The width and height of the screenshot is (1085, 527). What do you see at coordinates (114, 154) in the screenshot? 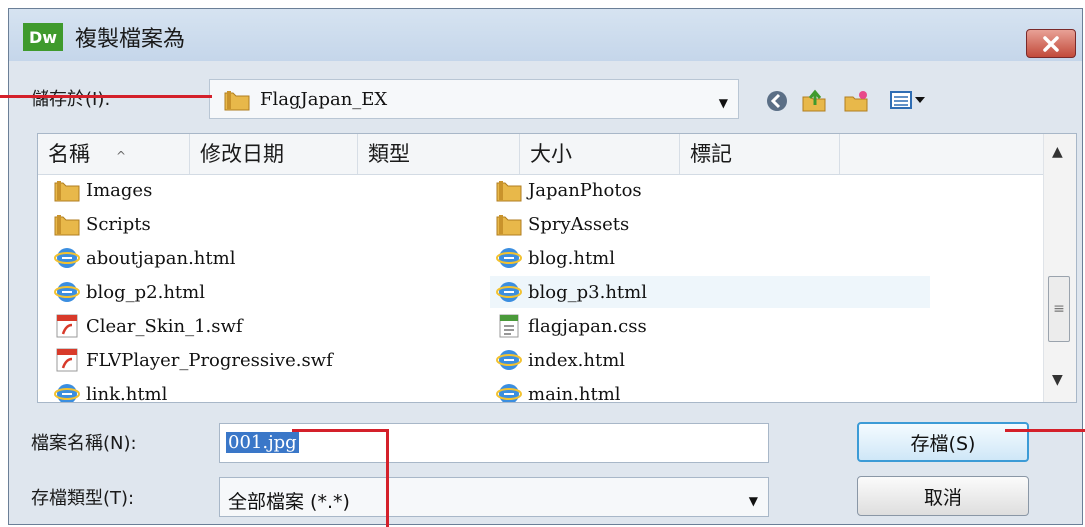
I see `column-name: 名稱 ^` at bounding box center [114, 154].